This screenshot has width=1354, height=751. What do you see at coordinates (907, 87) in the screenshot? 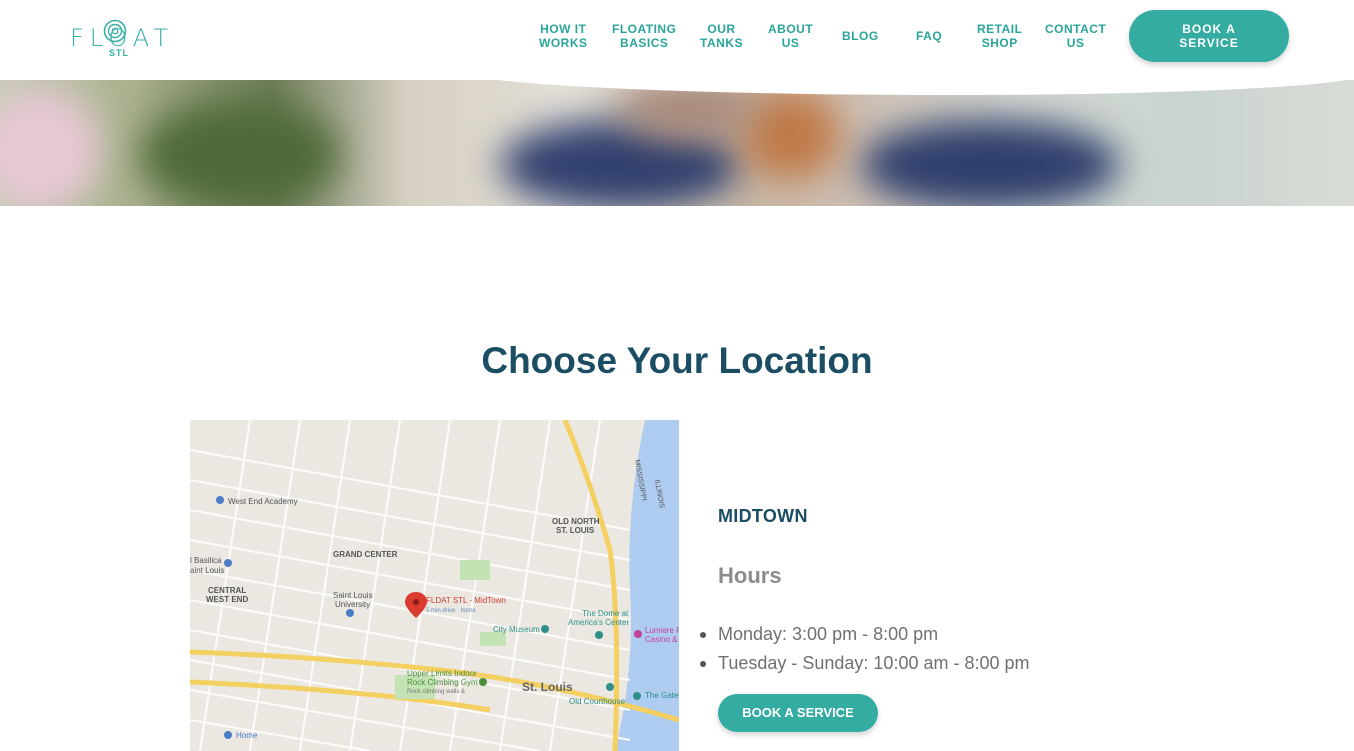
I see `hero-top-curve` at bounding box center [907, 87].